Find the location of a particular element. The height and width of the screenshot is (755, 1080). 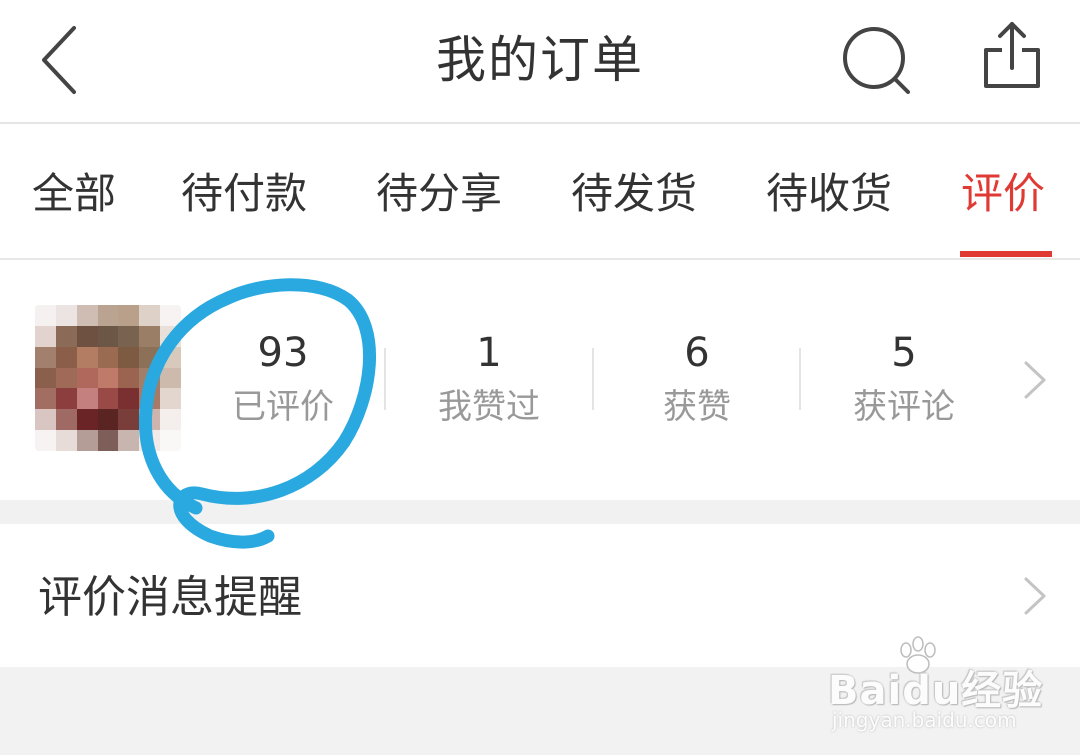

baidu-watermark: Baidu经验 jingyan.baidu.com is located at coordinates (934, 688).